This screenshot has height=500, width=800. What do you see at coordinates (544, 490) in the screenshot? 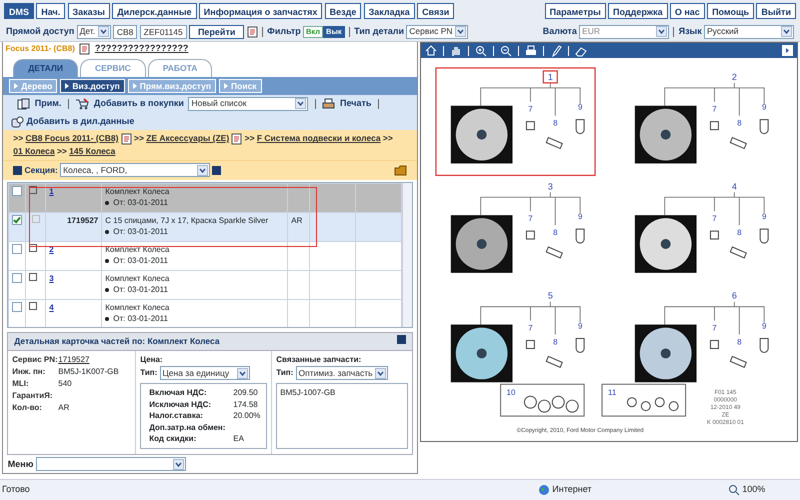
I see `globe-icon` at bounding box center [544, 490].